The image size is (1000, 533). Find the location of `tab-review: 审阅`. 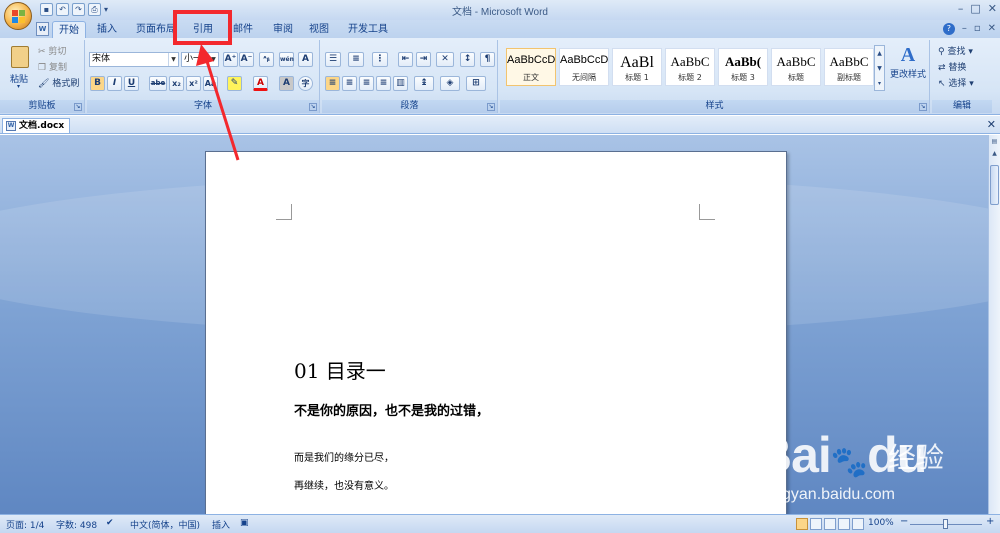

tab-review: 审阅 is located at coordinates (283, 30).